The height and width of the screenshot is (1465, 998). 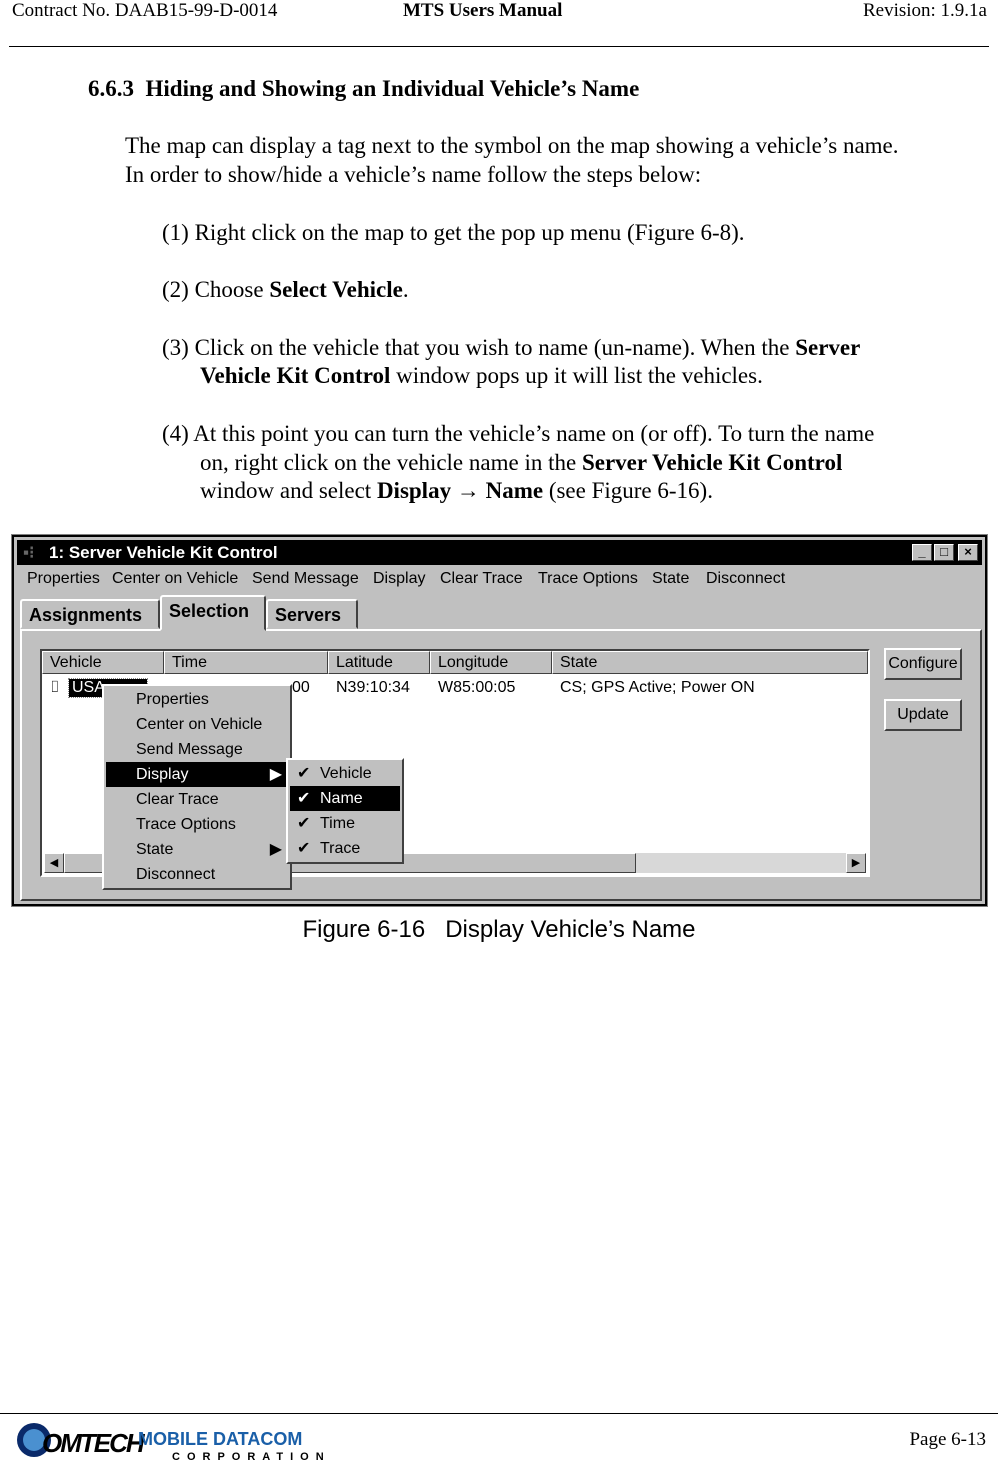 What do you see at coordinates (491, 662) in the screenshot?
I see `column-longitude: Longitude` at bounding box center [491, 662].